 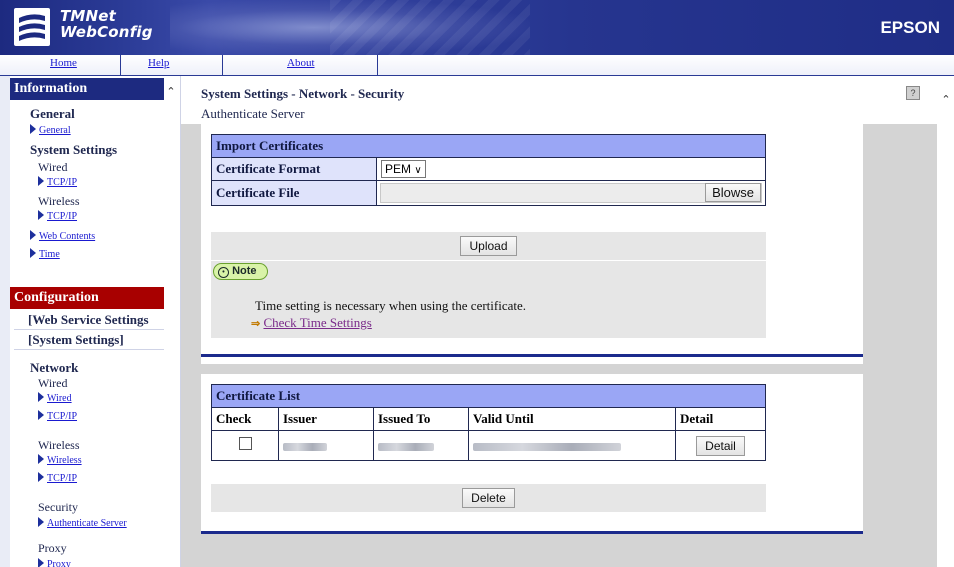 I want to click on certificate-format-select: PEM ∨, so click(x=403, y=169).